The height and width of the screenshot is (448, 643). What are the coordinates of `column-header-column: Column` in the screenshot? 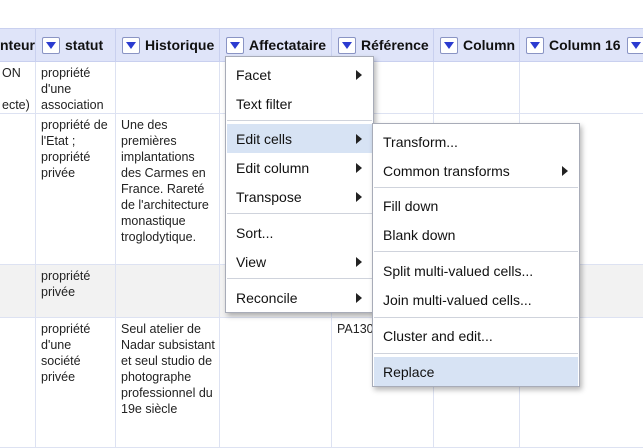 It's located at (477, 45).